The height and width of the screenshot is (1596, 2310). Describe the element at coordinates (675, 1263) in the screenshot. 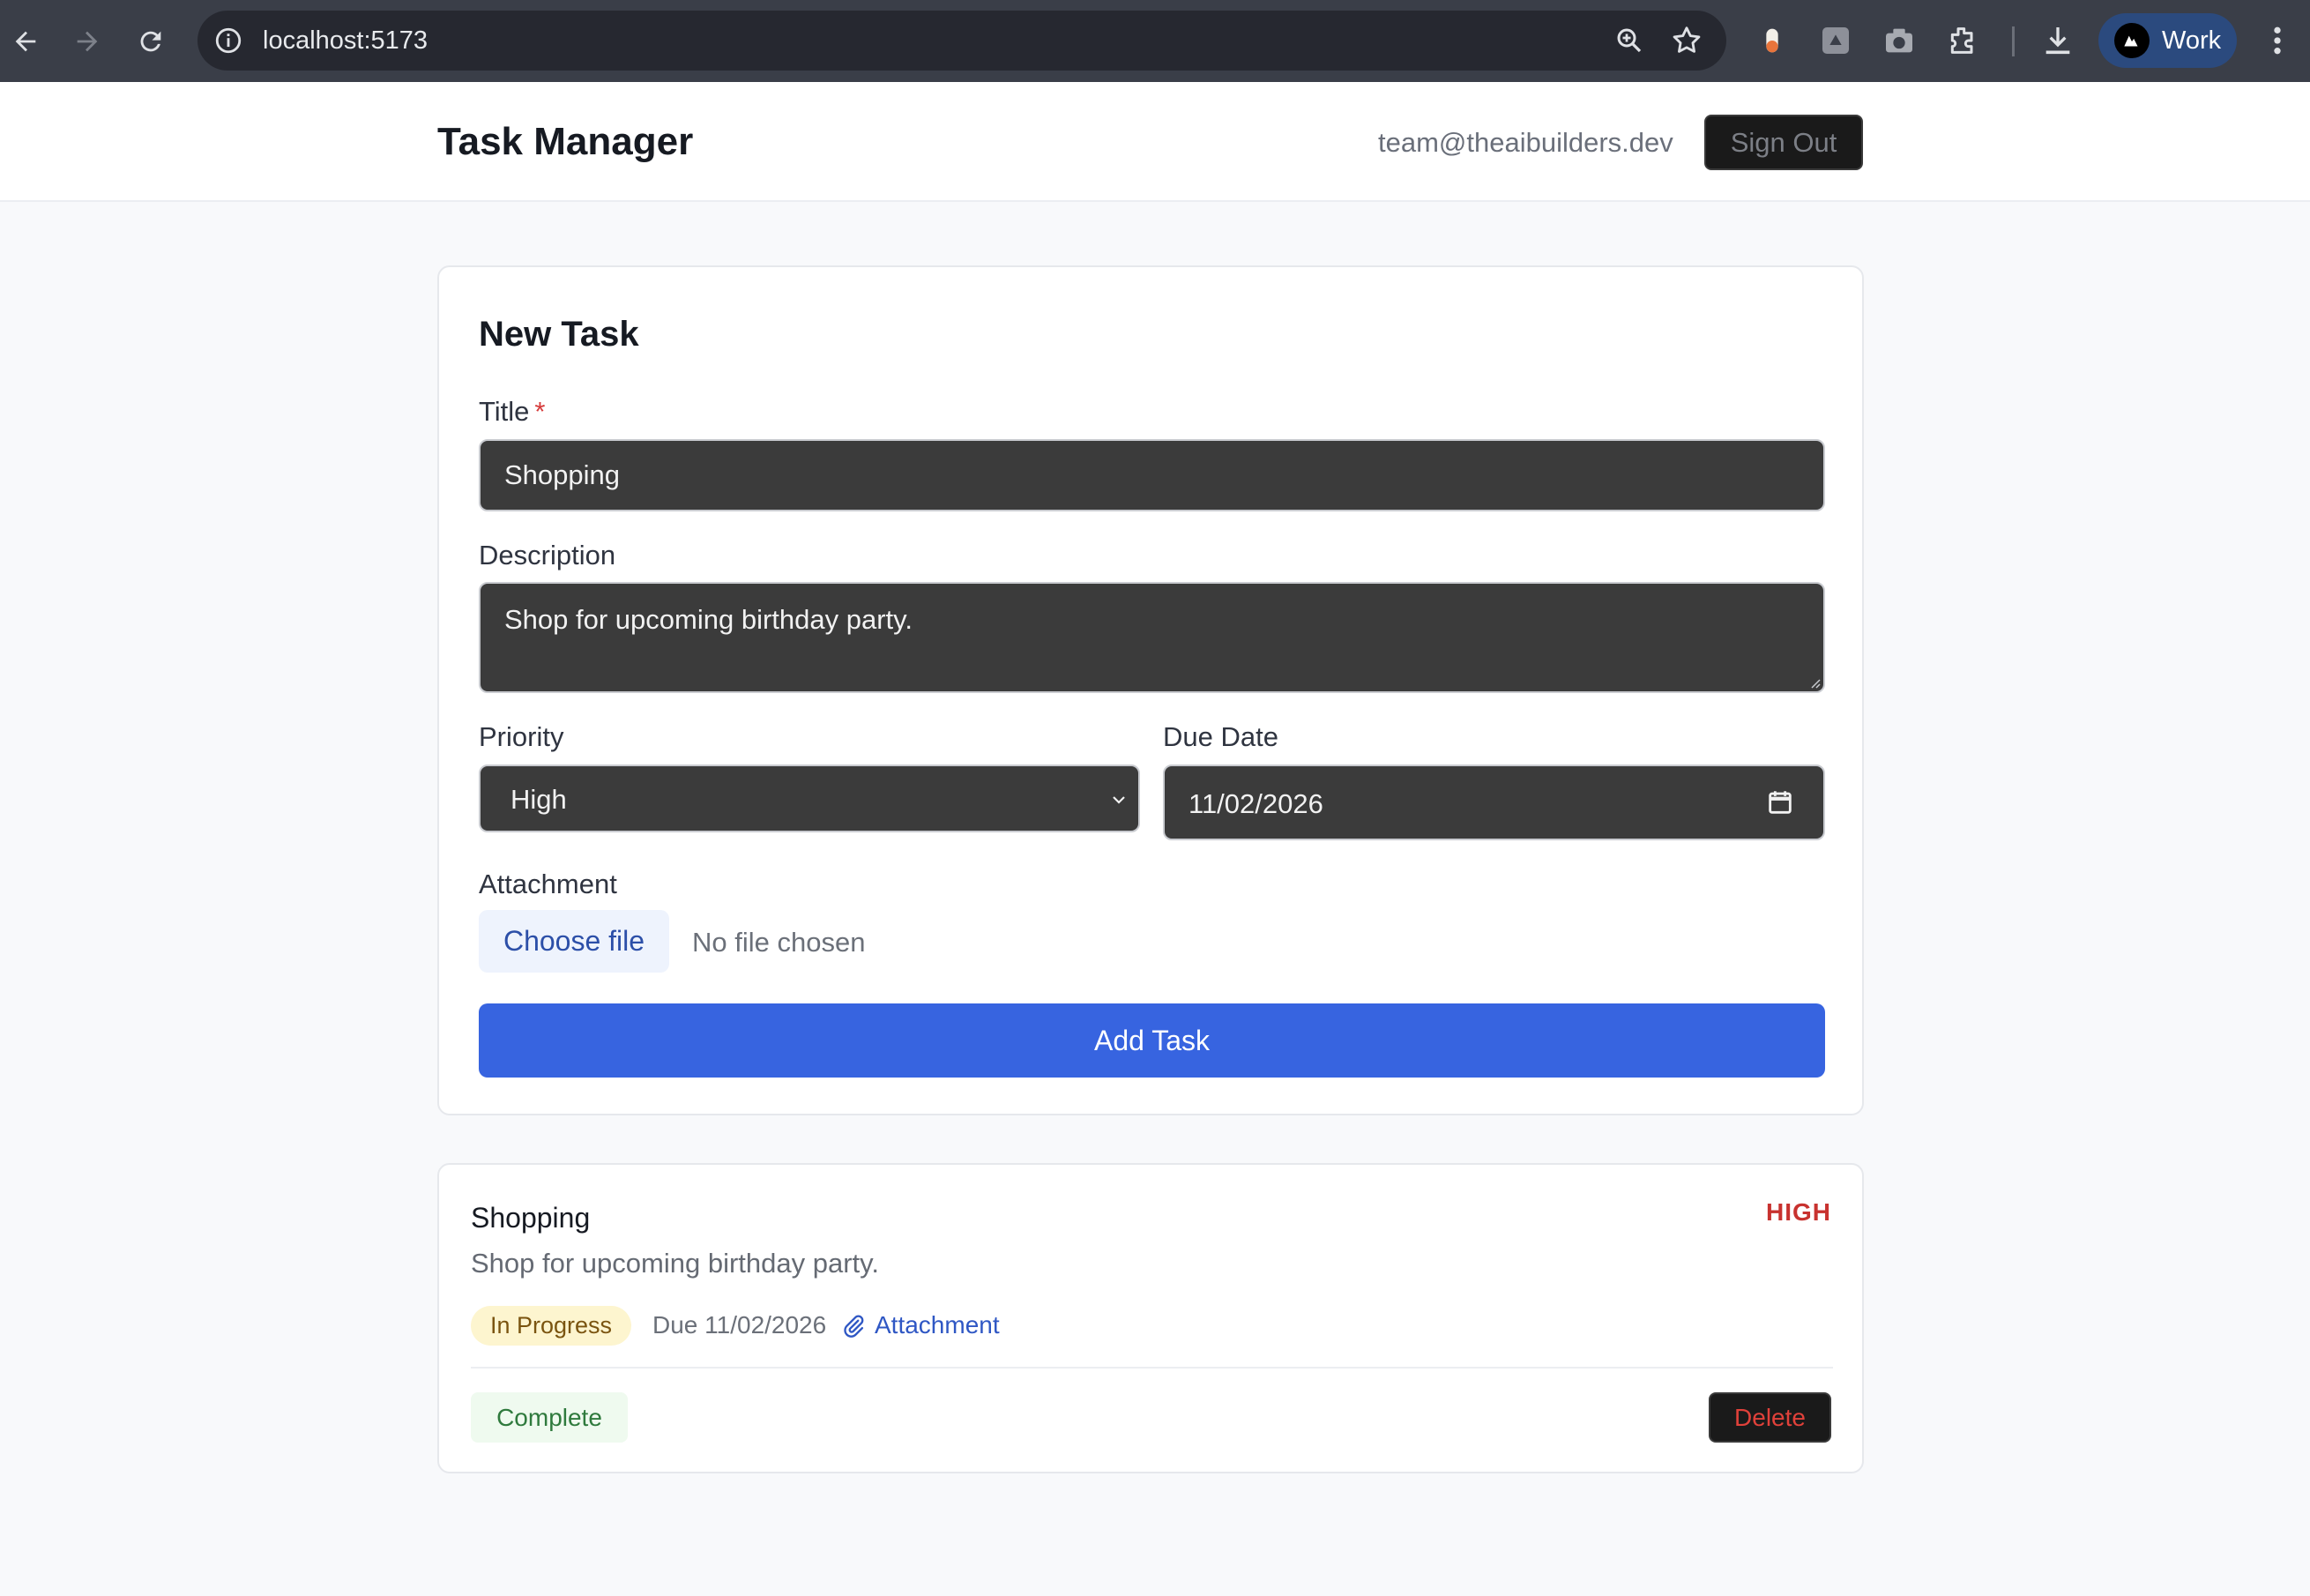

I see `task-description: Shop for upcoming birthday party.` at that location.